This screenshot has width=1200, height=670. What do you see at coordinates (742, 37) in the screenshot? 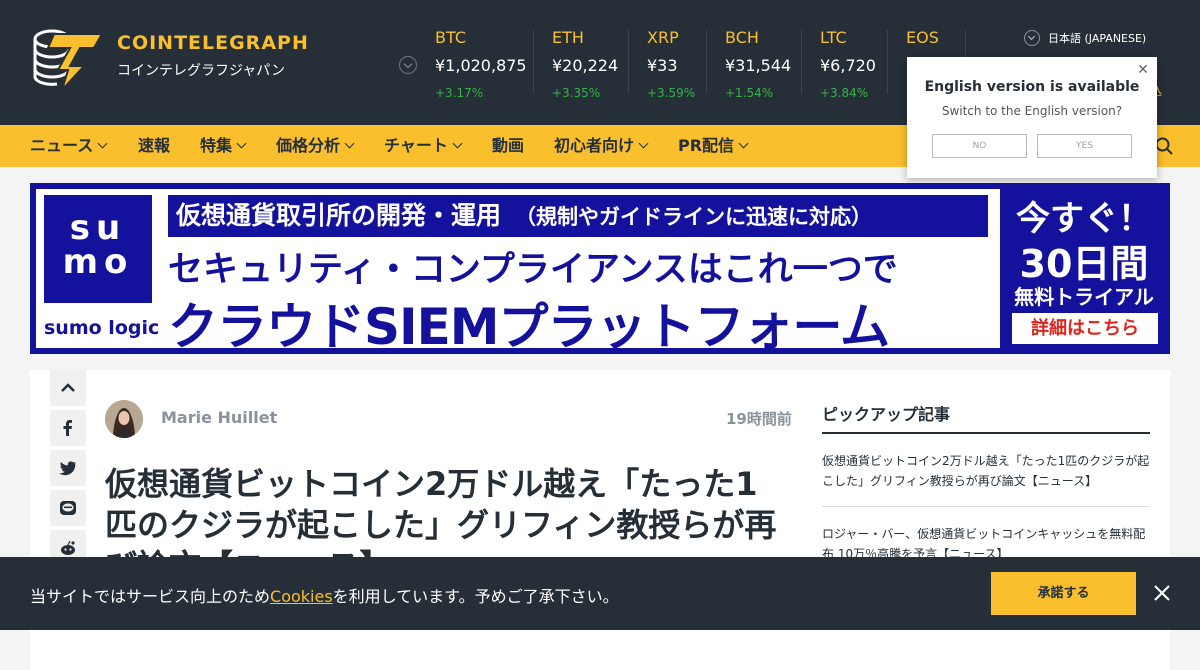
I see `ticker-symbol: BCH` at bounding box center [742, 37].